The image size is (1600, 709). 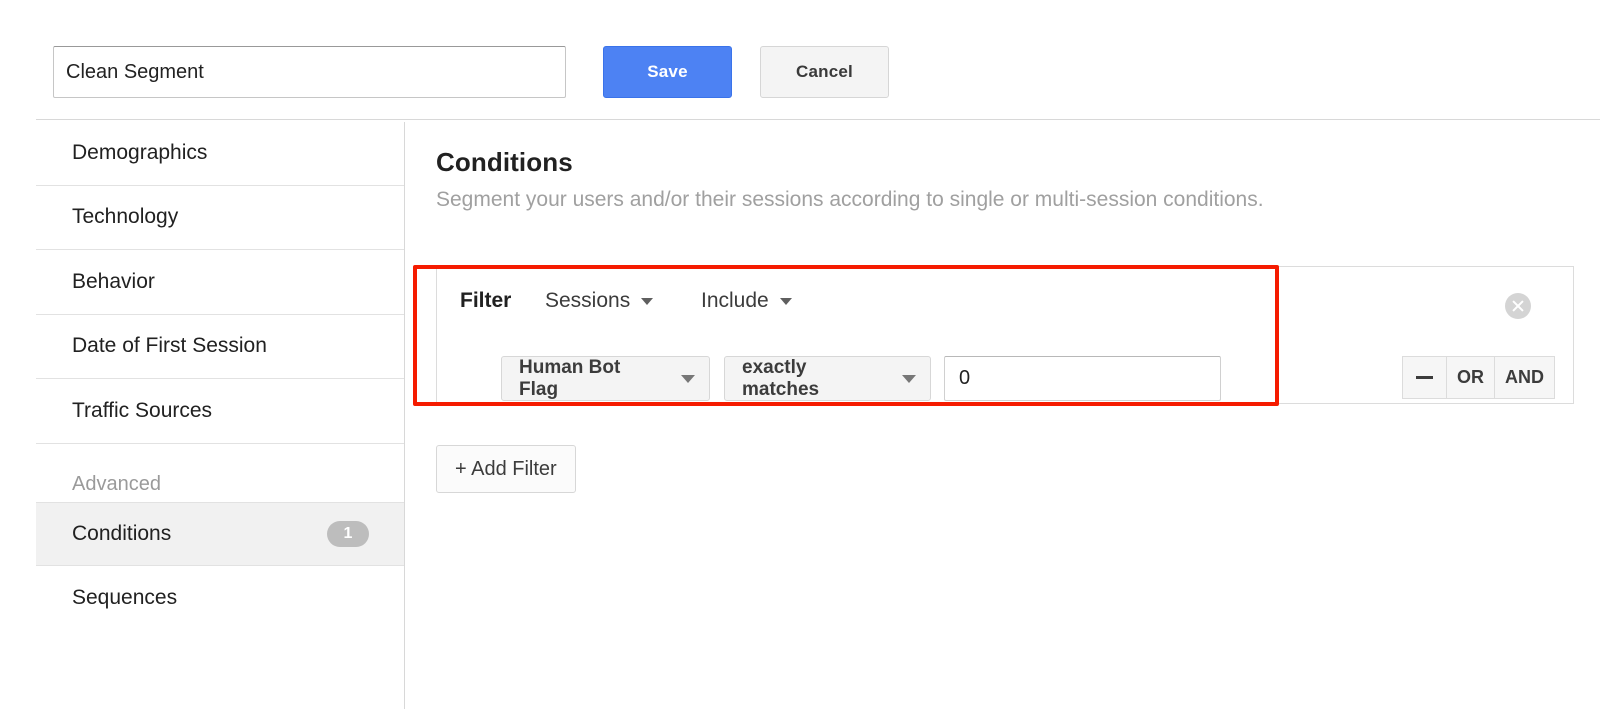 I want to click on sidebar-item-conditions: Conditions 1, so click(x=238, y=534).